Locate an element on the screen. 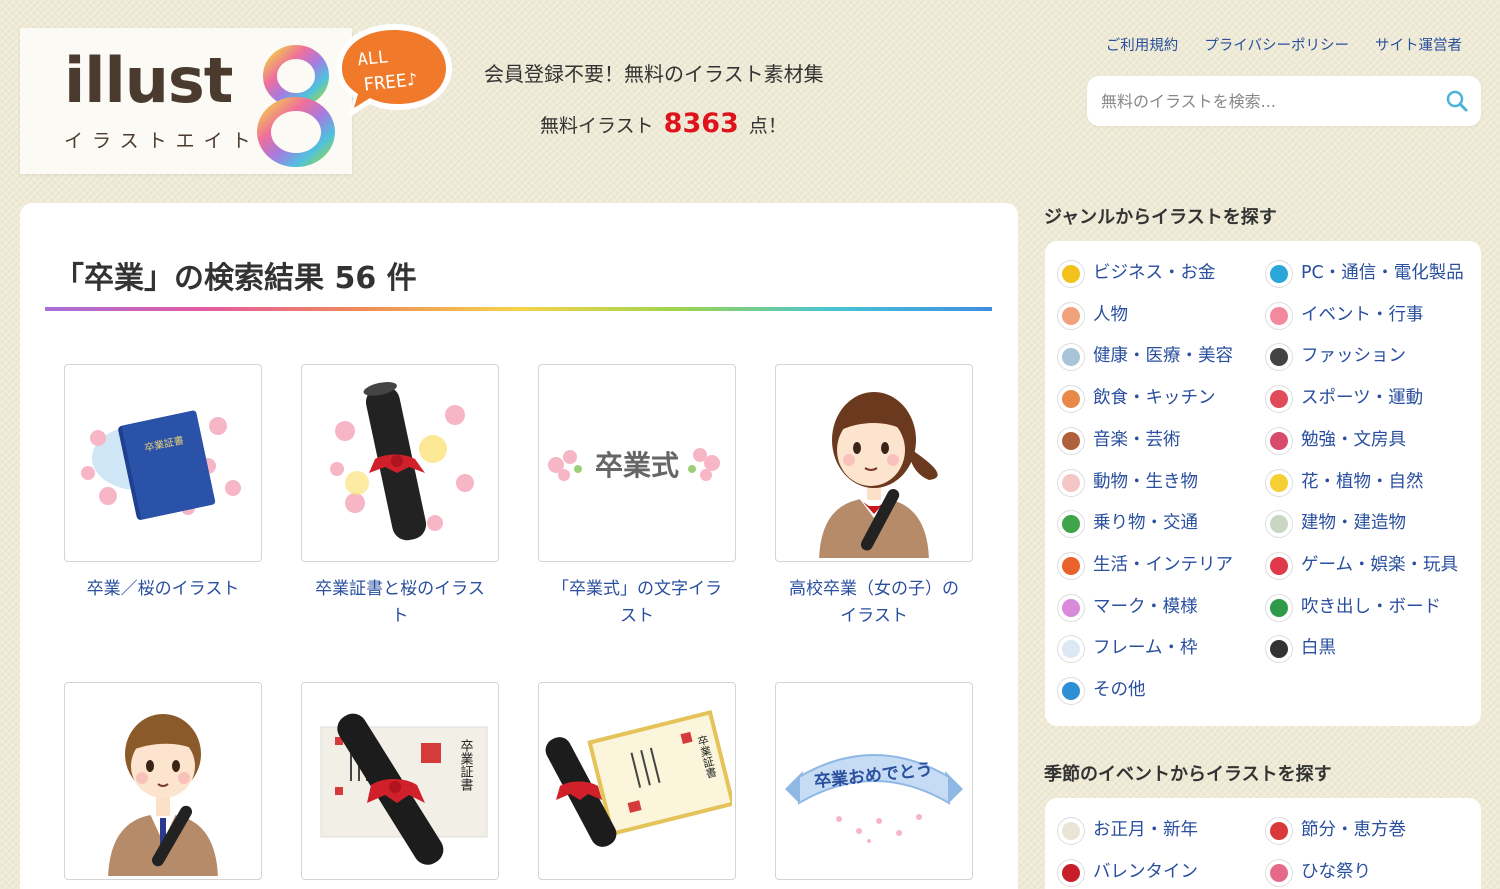 Image resolution: width=1500 pixels, height=889 pixels. category-link: スポーツ・運動 is located at coordinates (1365, 399).